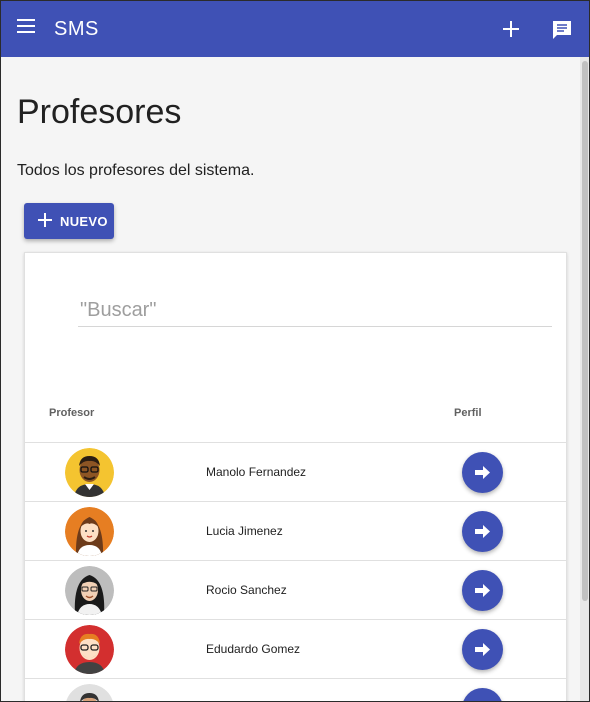  What do you see at coordinates (562, 30) in the screenshot?
I see `chat-icon` at bounding box center [562, 30].